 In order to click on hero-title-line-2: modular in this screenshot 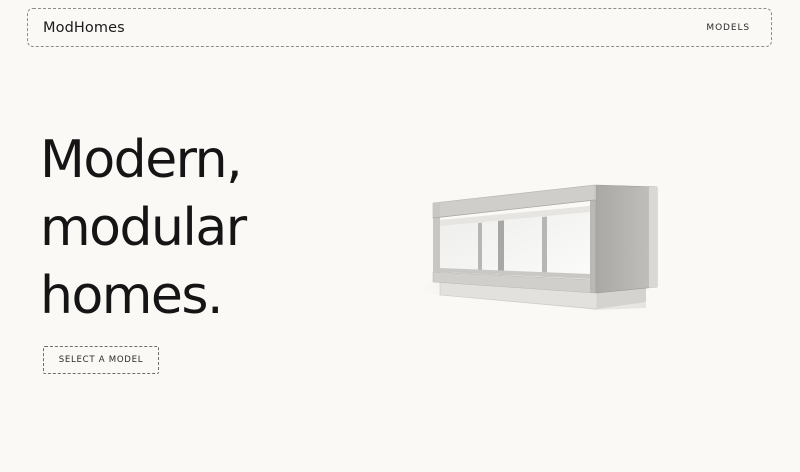, I will do `click(143, 228)`.